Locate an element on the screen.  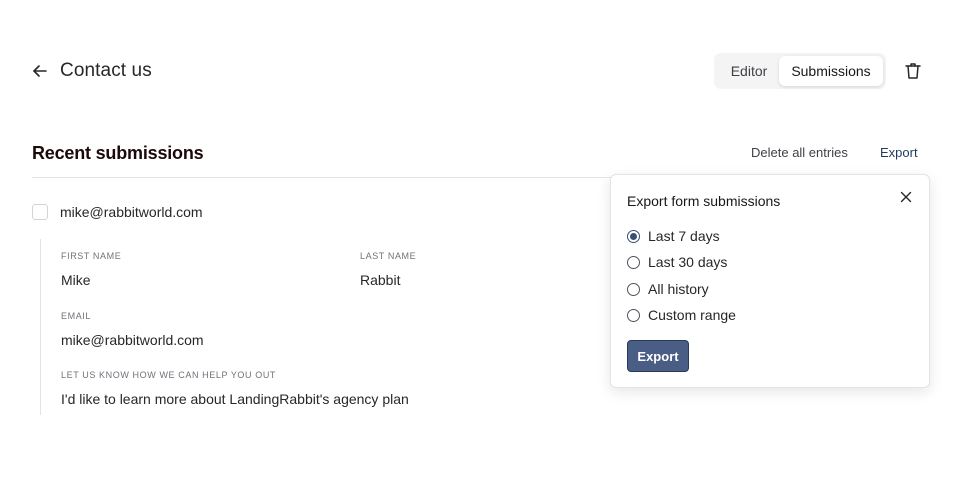
view-toggle: Editor Submissions is located at coordinates (800, 71).